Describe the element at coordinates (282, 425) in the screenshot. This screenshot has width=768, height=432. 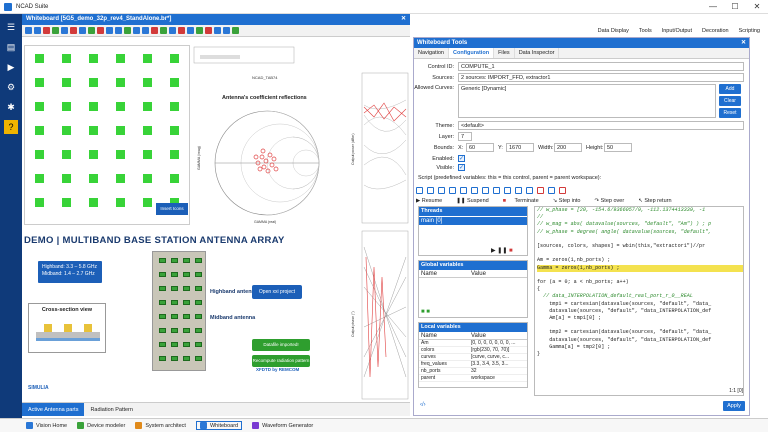
I see `taskbar-waveform-generator: Waveform Generator` at that location.